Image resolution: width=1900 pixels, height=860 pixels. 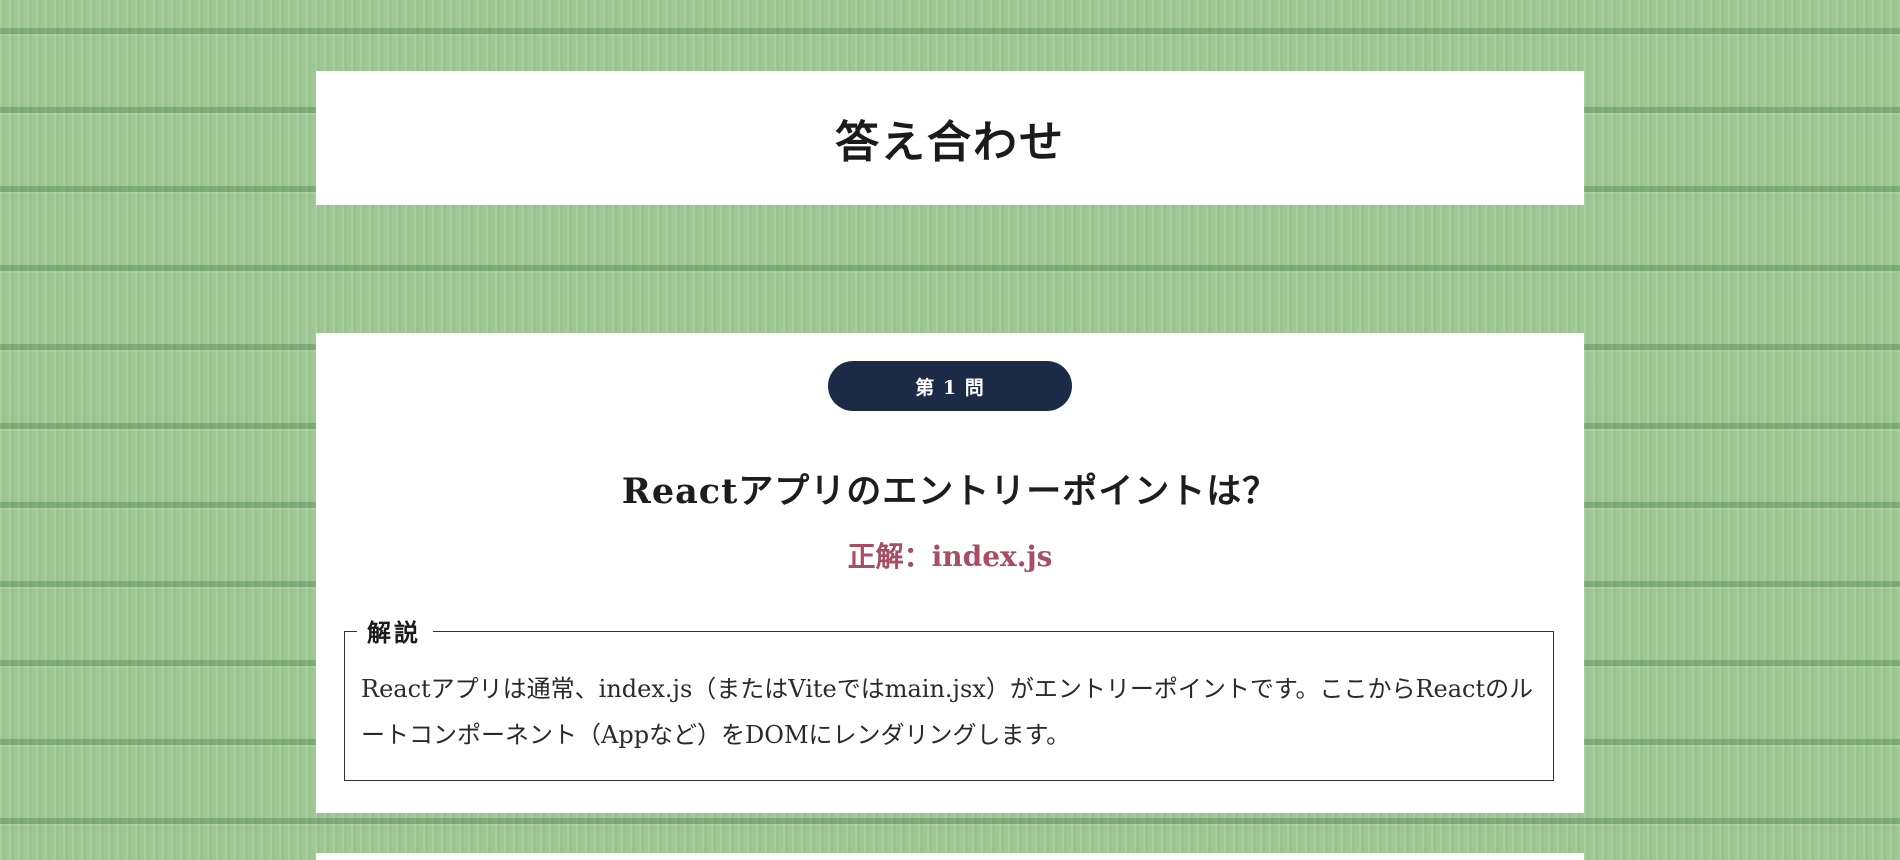 What do you see at coordinates (950, 386) in the screenshot?
I see `question-number-badge: 第 1 問` at bounding box center [950, 386].